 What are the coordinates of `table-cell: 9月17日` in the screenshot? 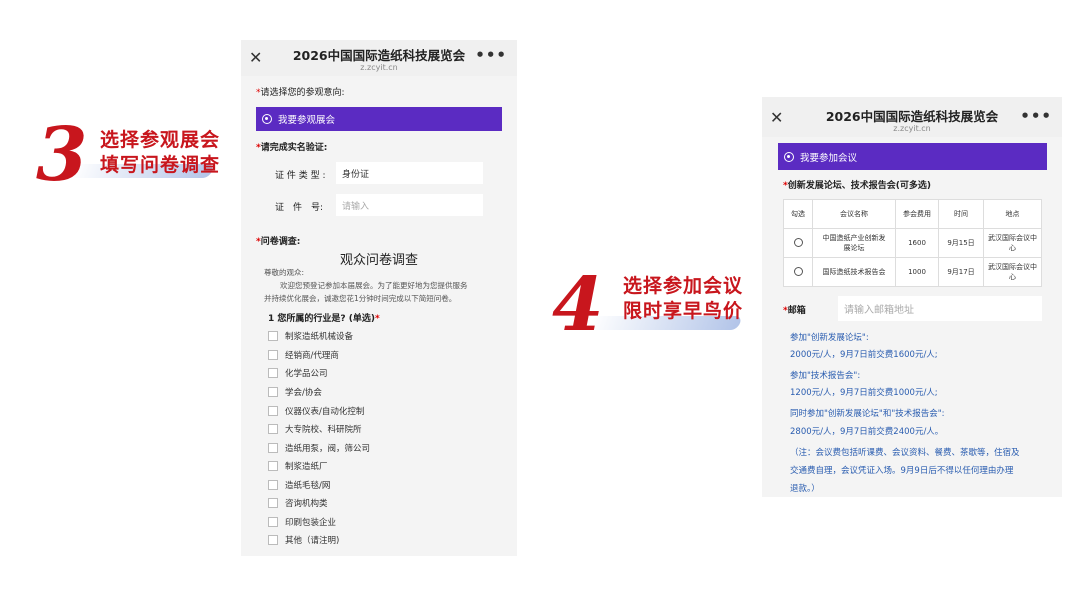 It's located at (961, 272).